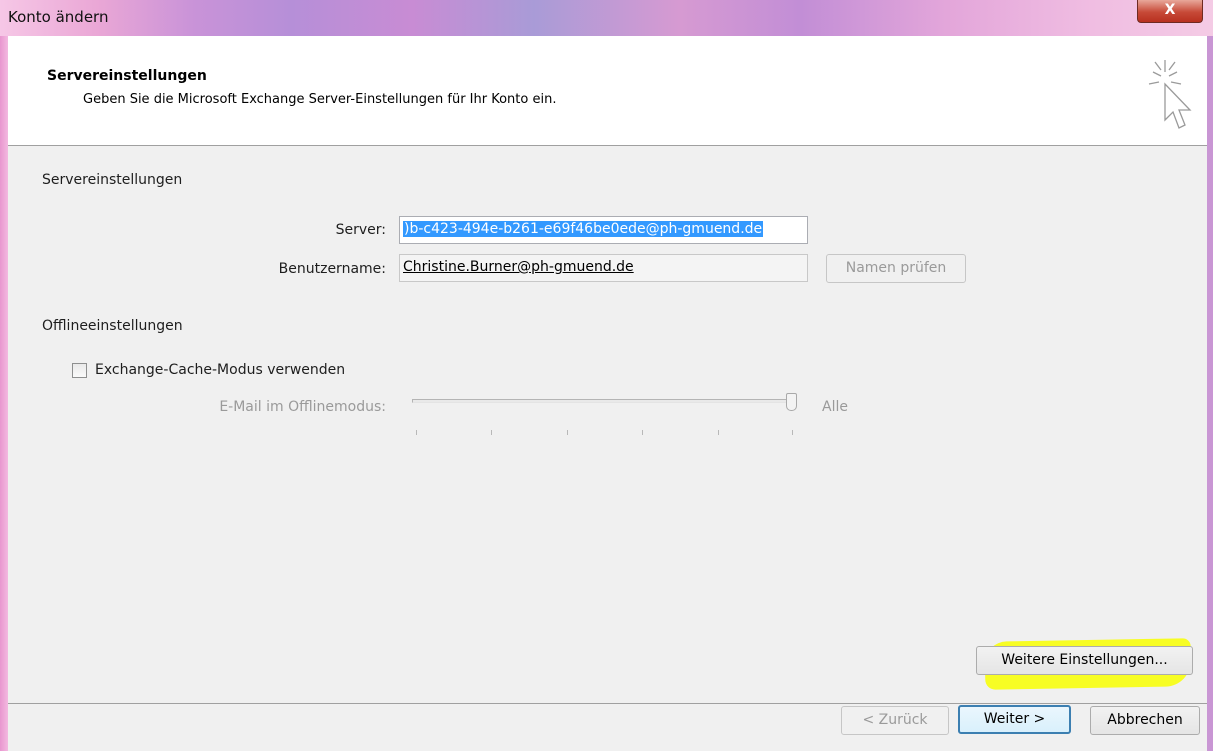 Image resolution: width=1213 pixels, height=751 pixels. Describe the element at coordinates (302, 407) in the screenshot. I see `mail-offline-label: E-Mail im Offlinemodus:` at that location.